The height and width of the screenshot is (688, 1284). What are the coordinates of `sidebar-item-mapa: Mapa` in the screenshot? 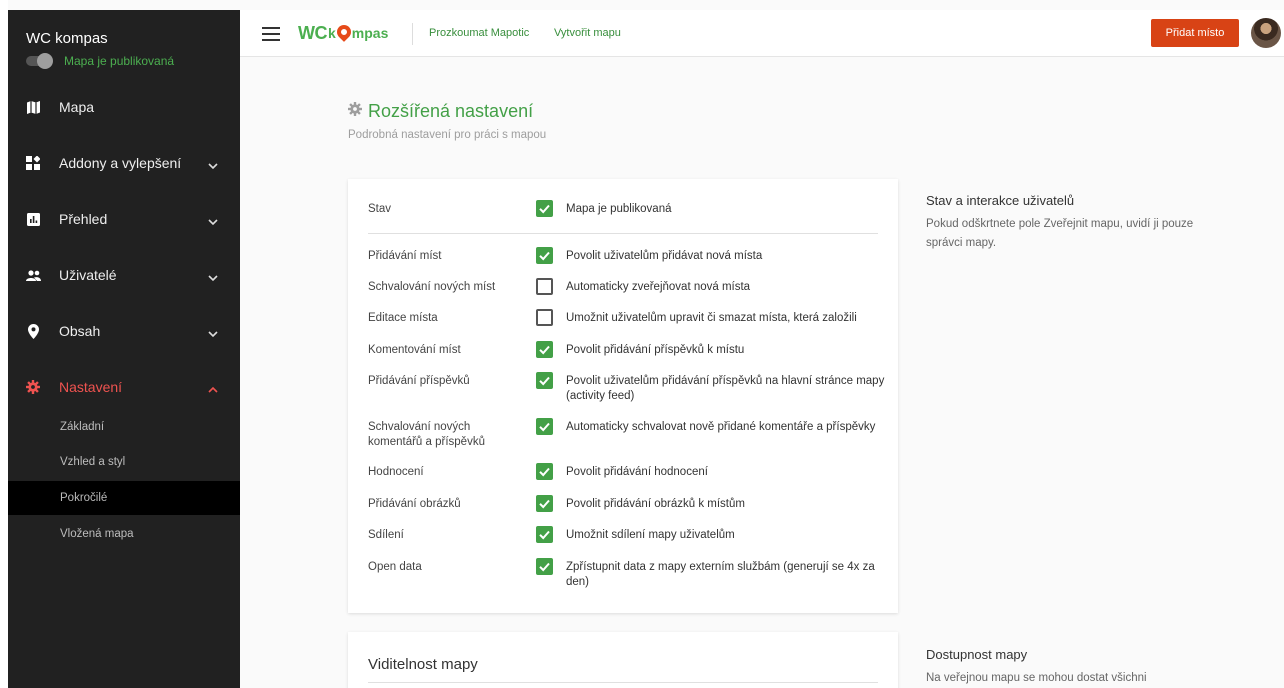 It's located at (124, 107).